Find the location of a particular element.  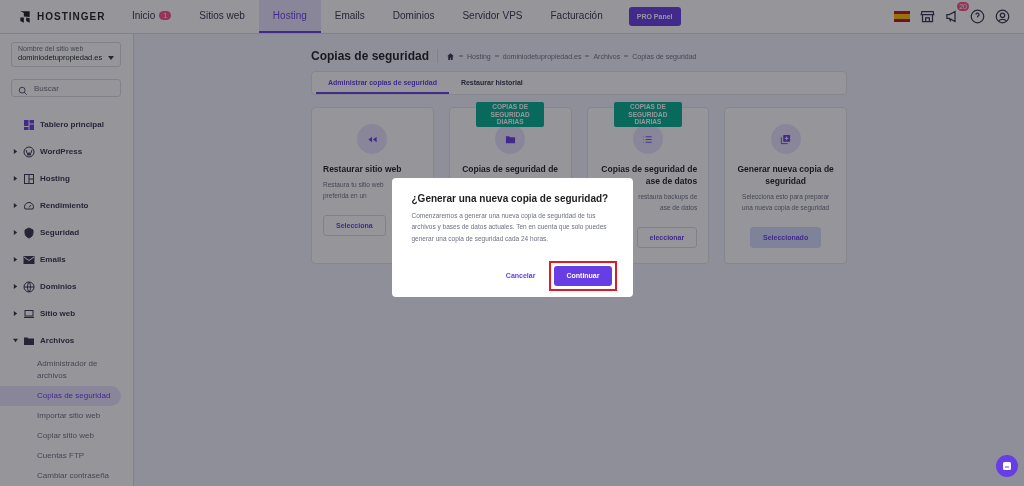

chat-button is located at coordinates (1007, 466).